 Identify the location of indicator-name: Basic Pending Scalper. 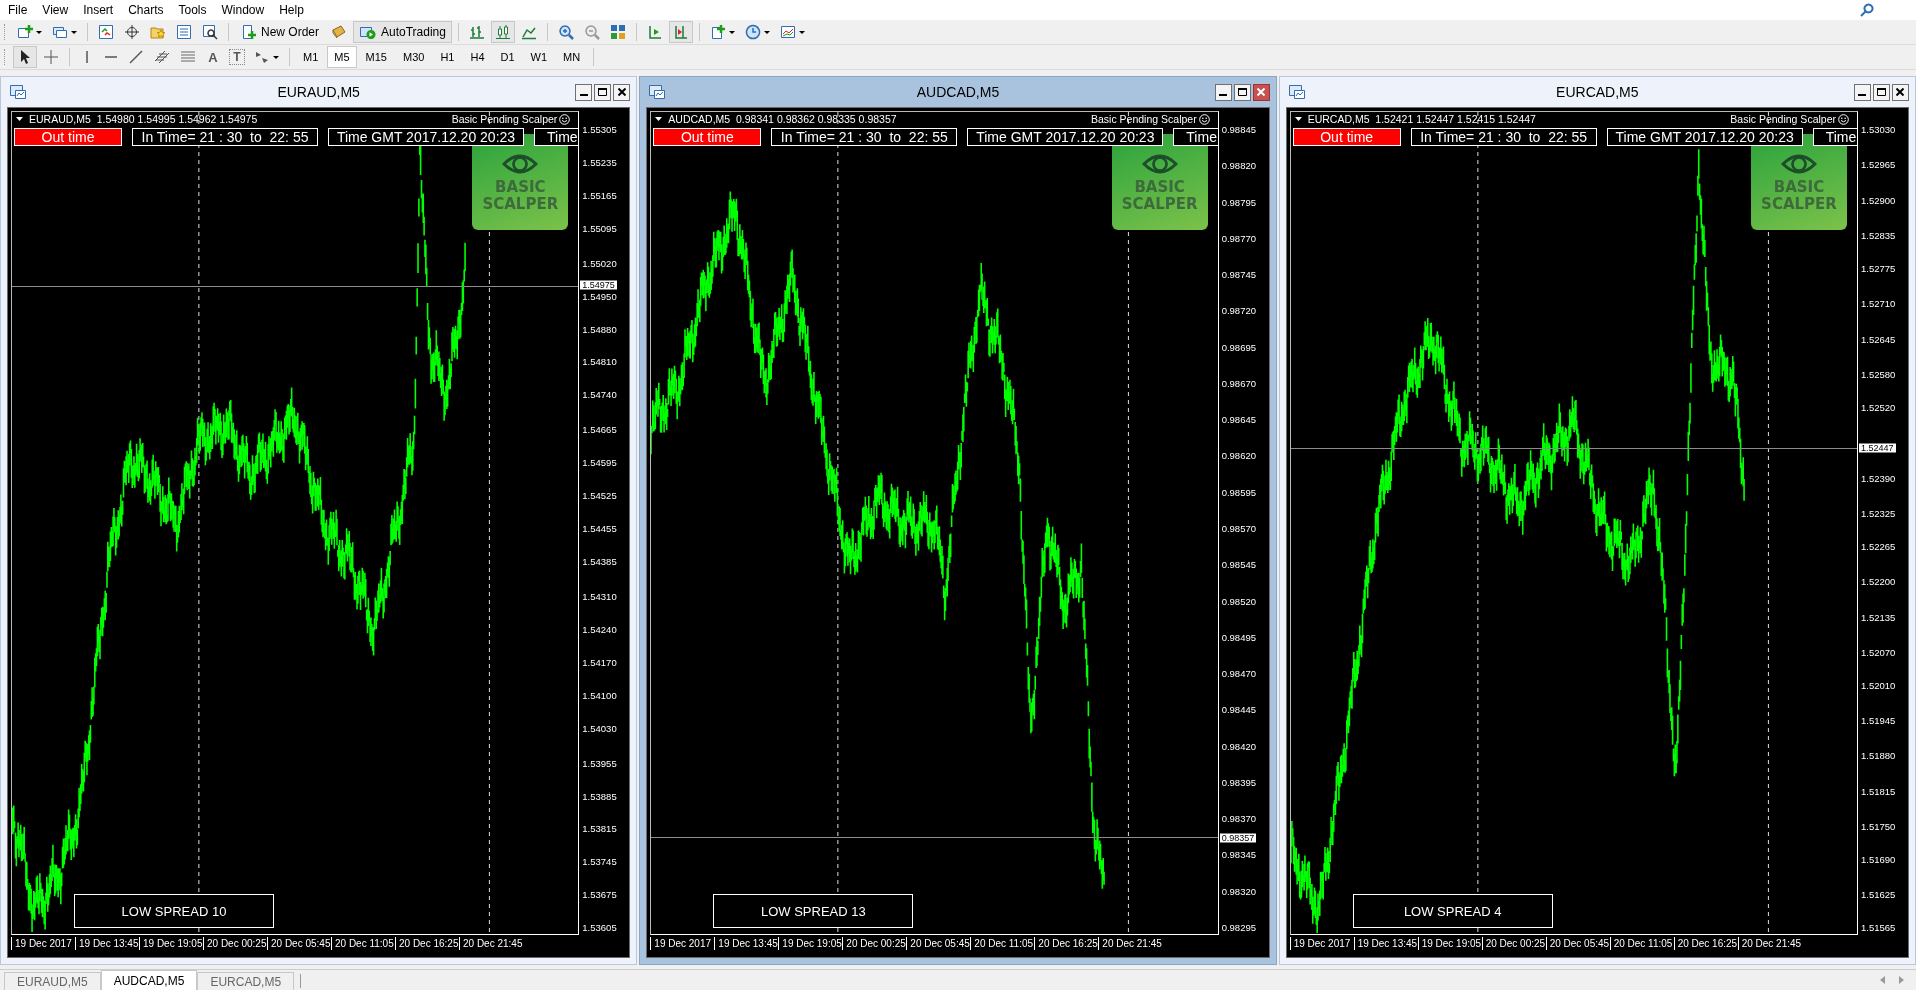
(1783, 119).